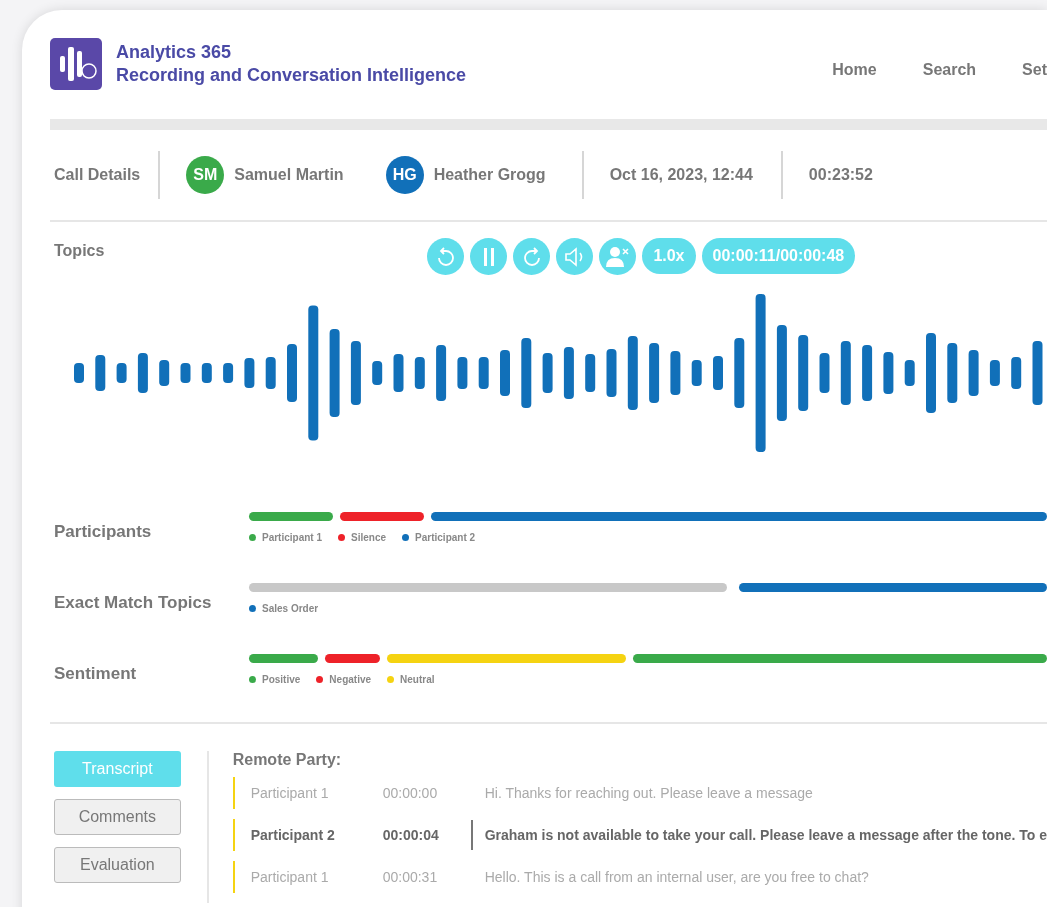 This screenshot has width=1047, height=907. Describe the element at coordinates (778, 256) in the screenshot. I see `playback-time: 00:00:11/00:00:48` at that location.